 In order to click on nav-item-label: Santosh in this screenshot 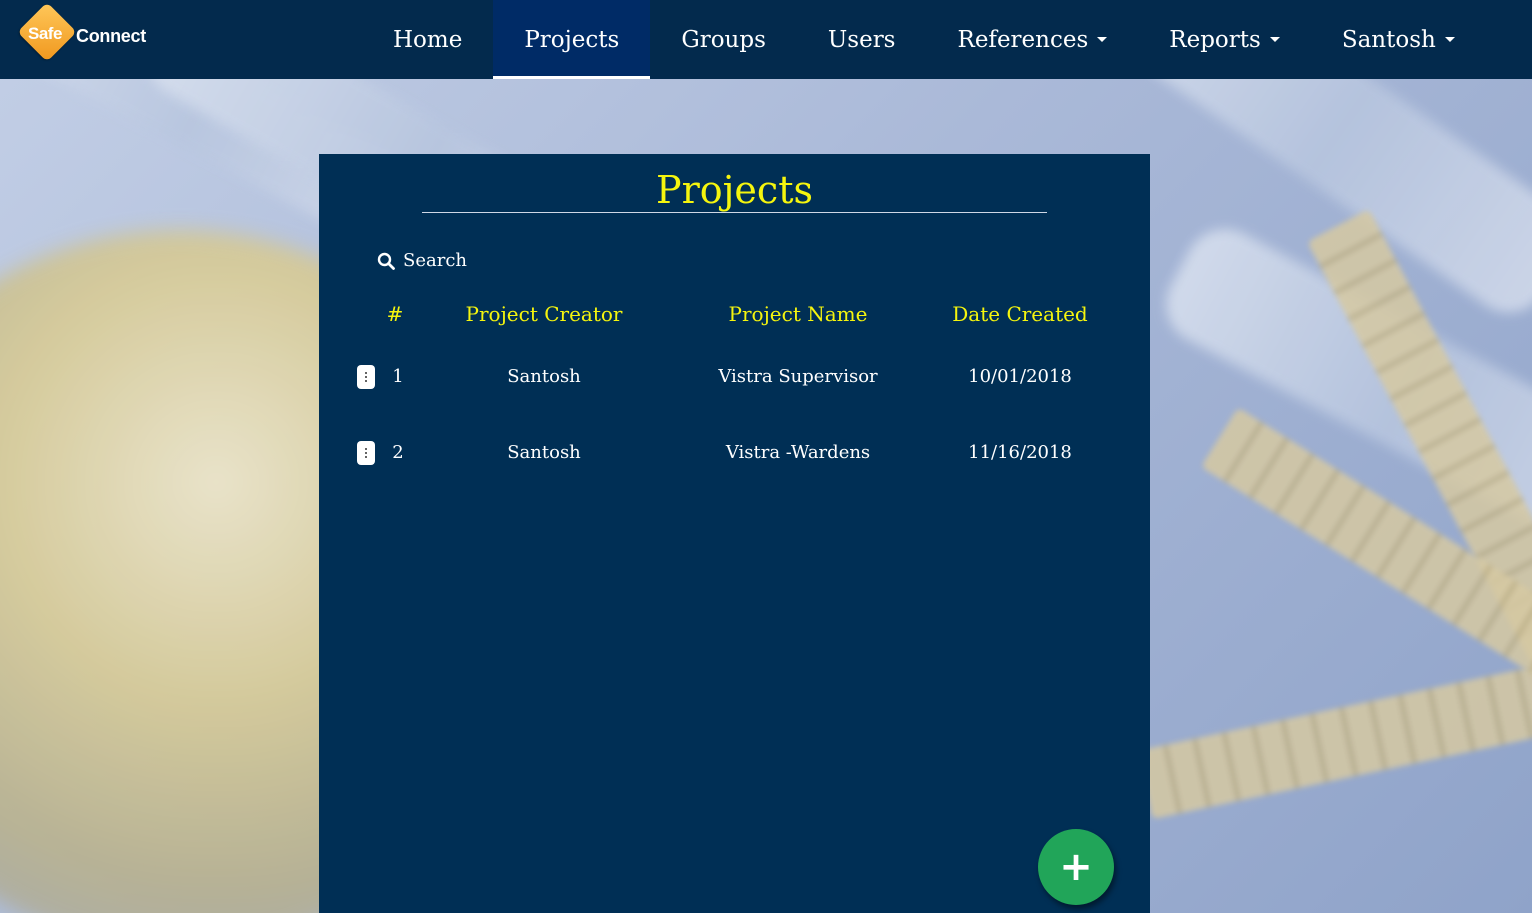, I will do `click(1388, 39)`.